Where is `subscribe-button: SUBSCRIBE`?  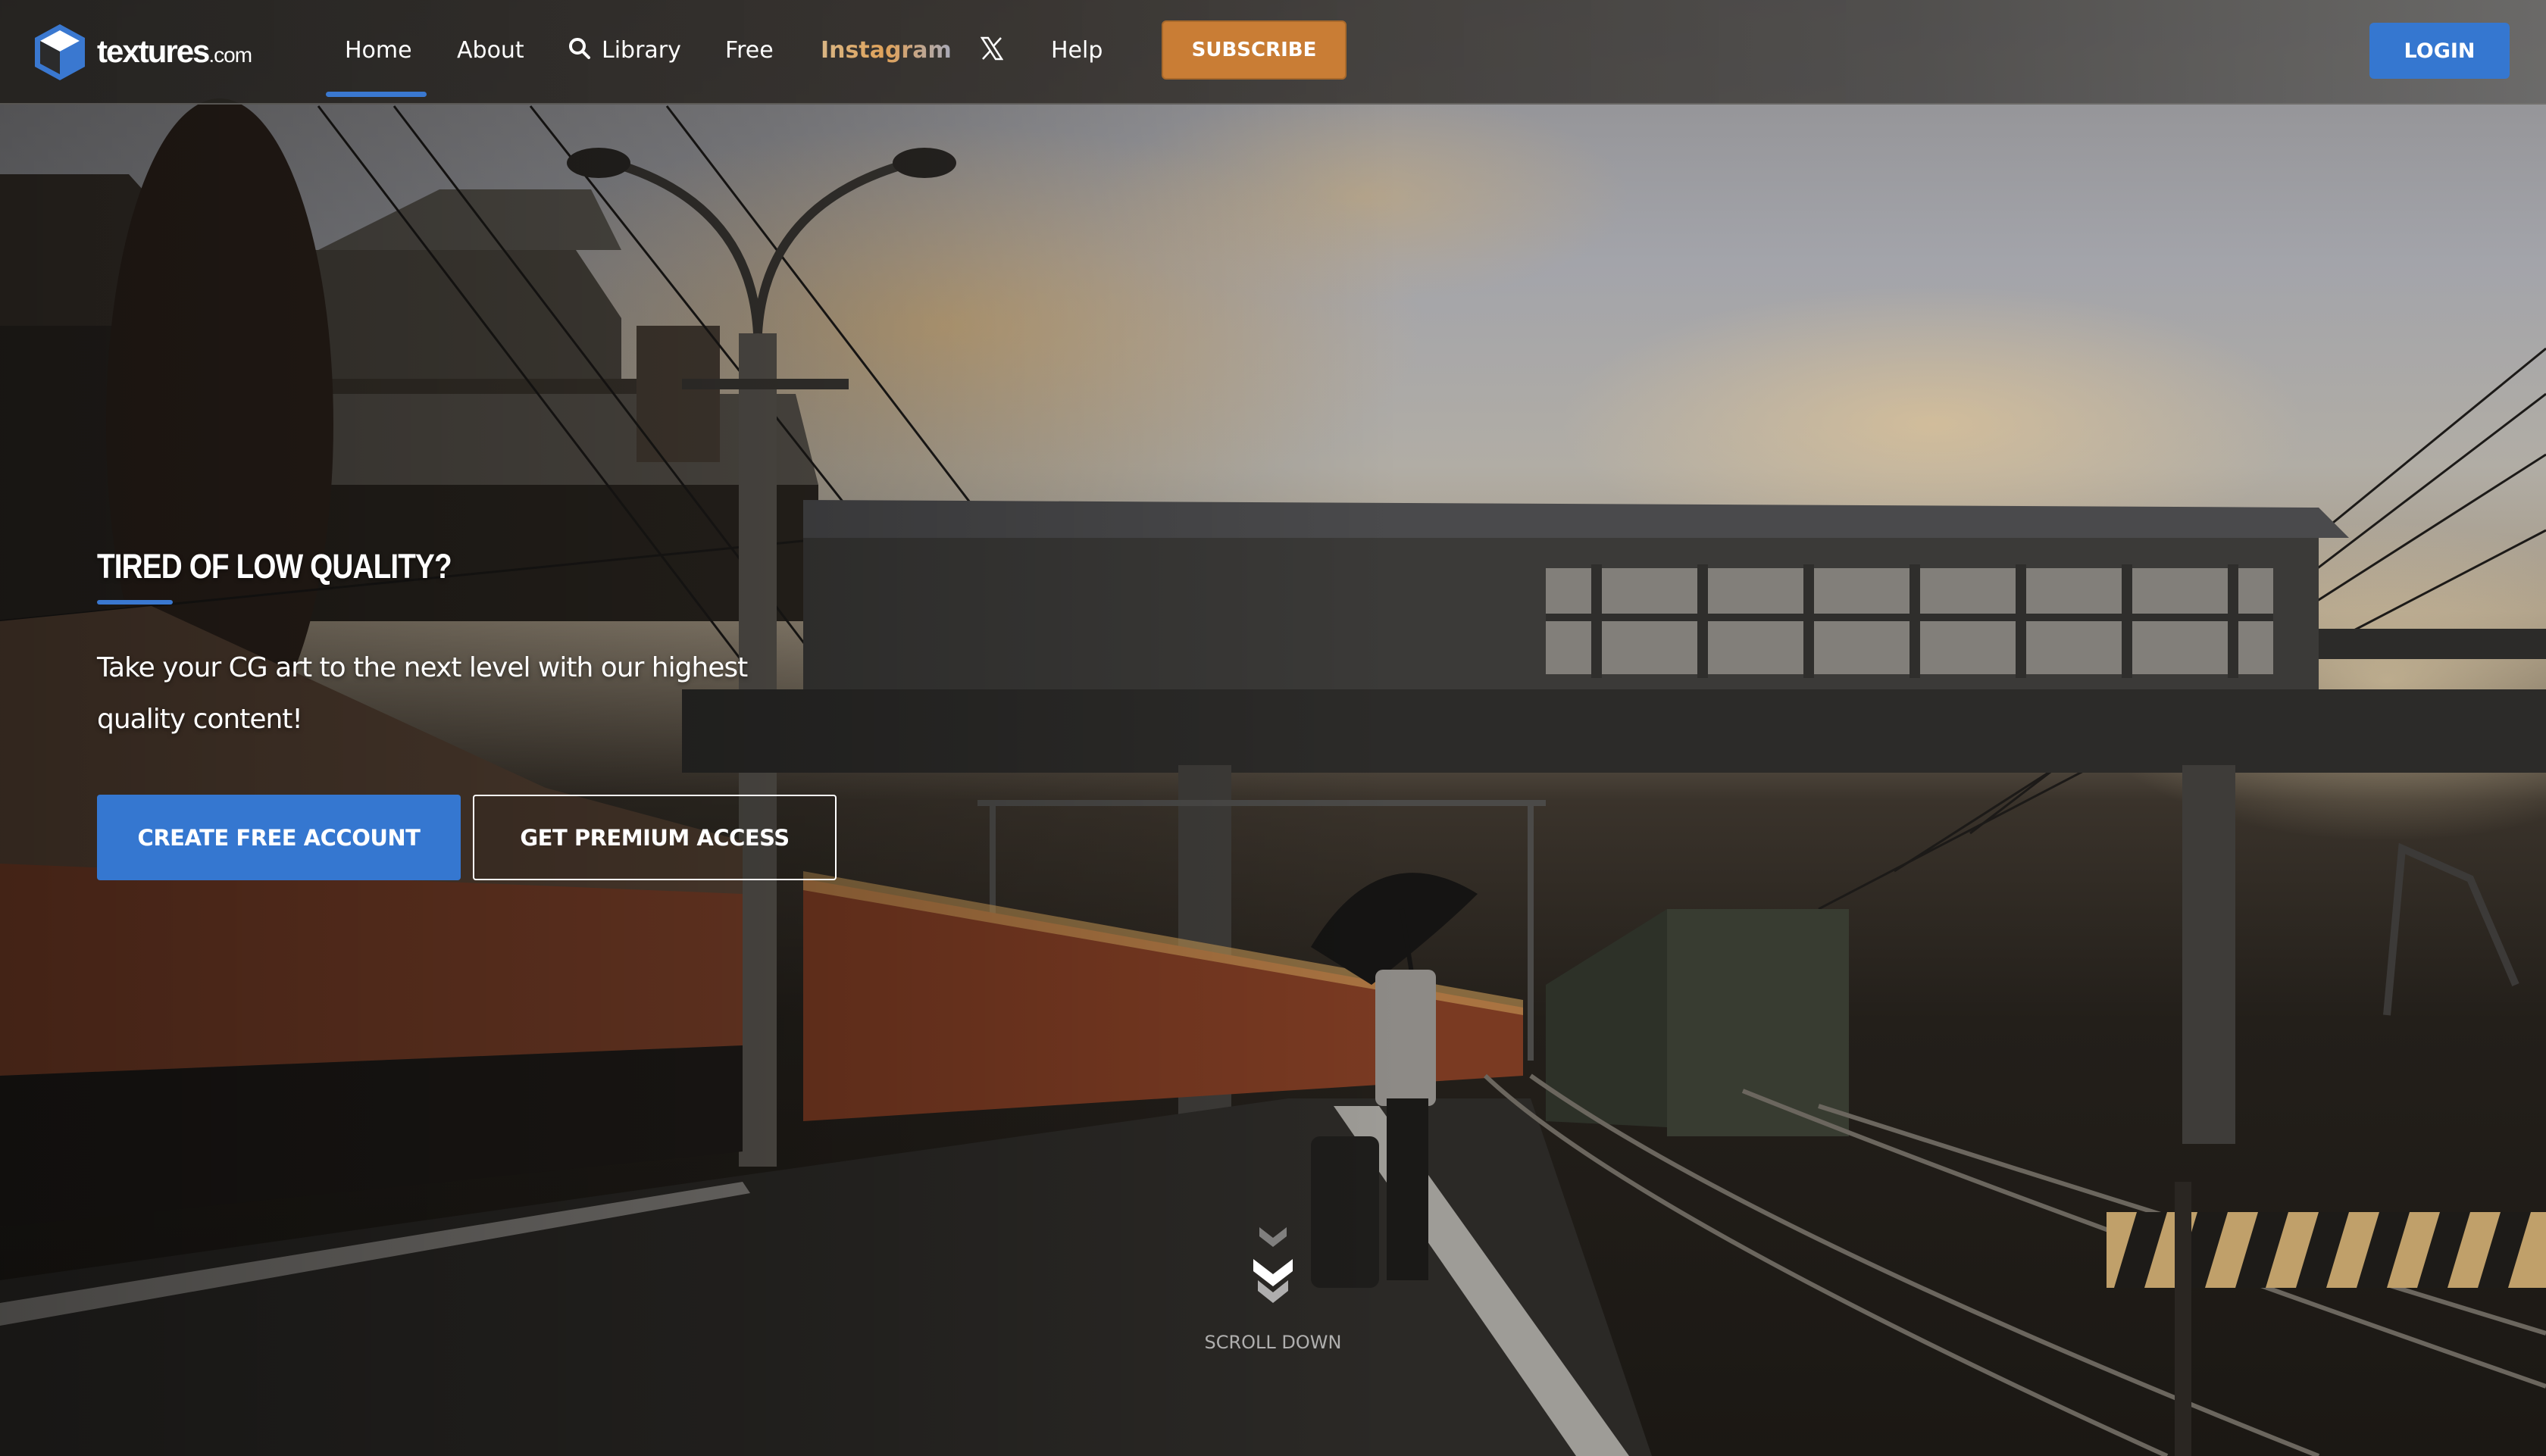
subscribe-button: SUBSCRIBE is located at coordinates (1254, 50).